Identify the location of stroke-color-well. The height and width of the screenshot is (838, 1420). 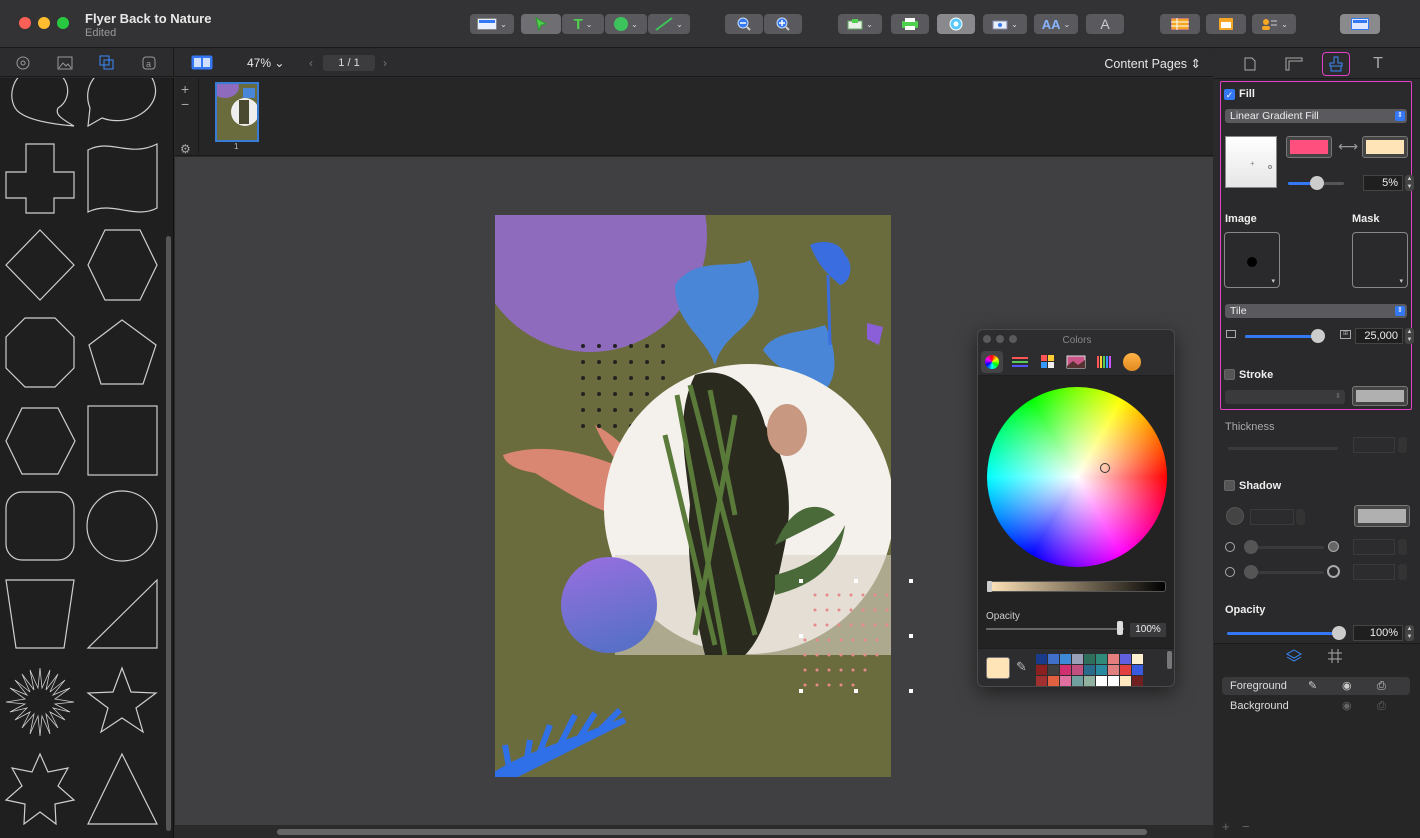
(1380, 396).